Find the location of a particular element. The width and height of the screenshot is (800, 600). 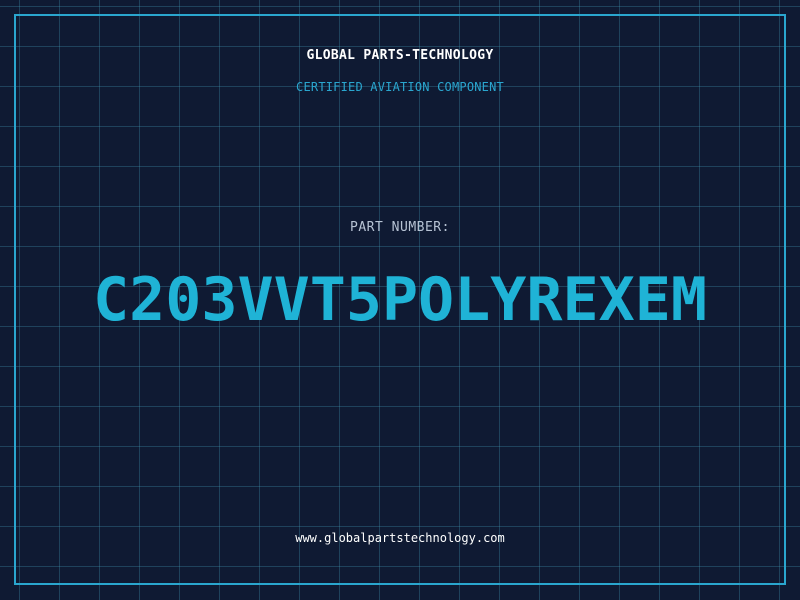

part-number-value: C203VVT5POLYREXEM is located at coordinates (400, 300).